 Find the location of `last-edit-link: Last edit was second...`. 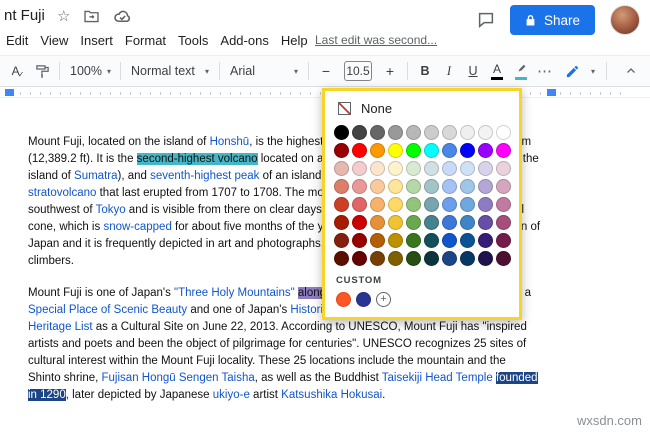

last-edit-link: Last edit was second... is located at coordinates (376, 40).